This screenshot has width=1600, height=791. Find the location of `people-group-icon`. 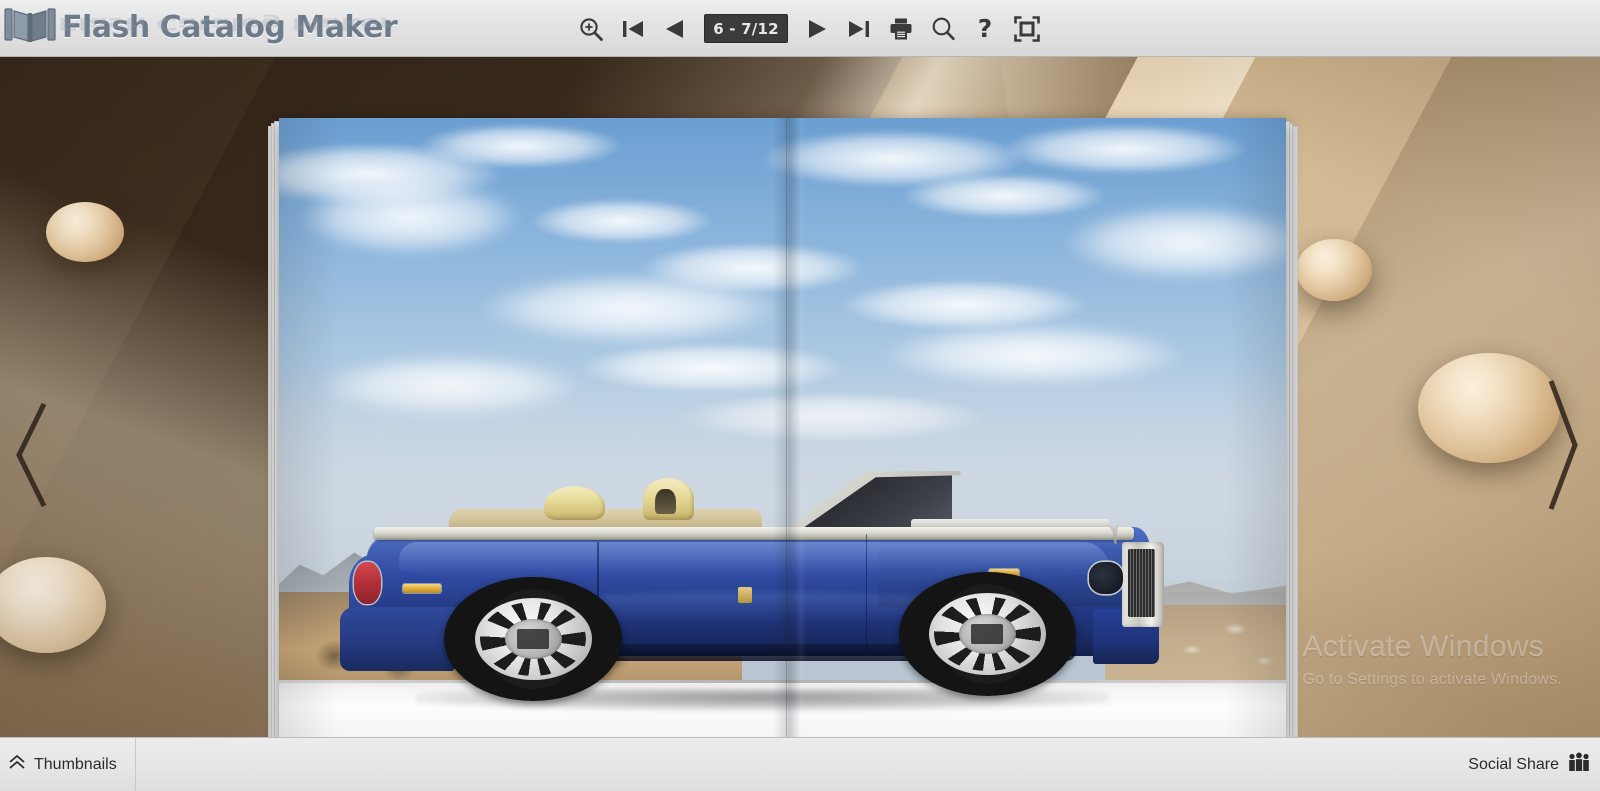

people-group-icon is located at coordinates (1579, 764).